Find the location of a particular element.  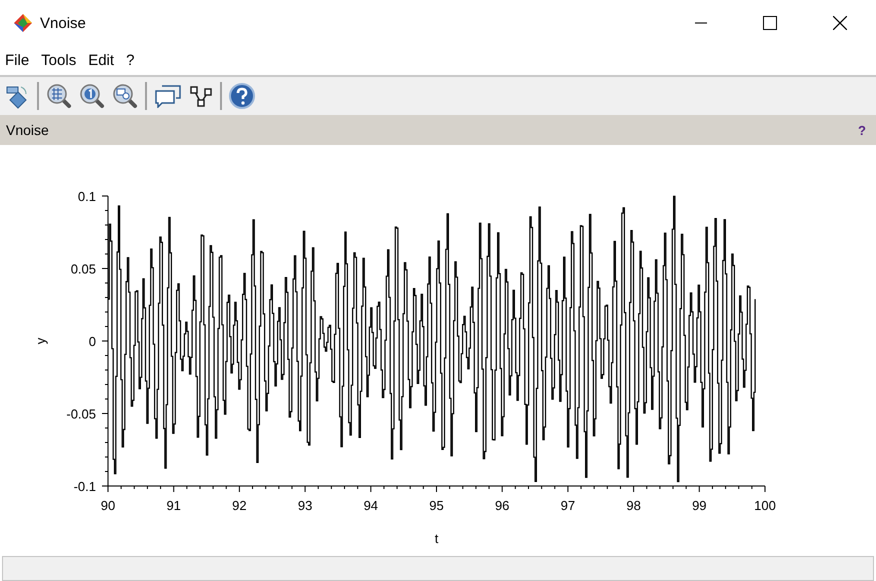

x-tick-label: 97 is located at coordinates (568, 505).